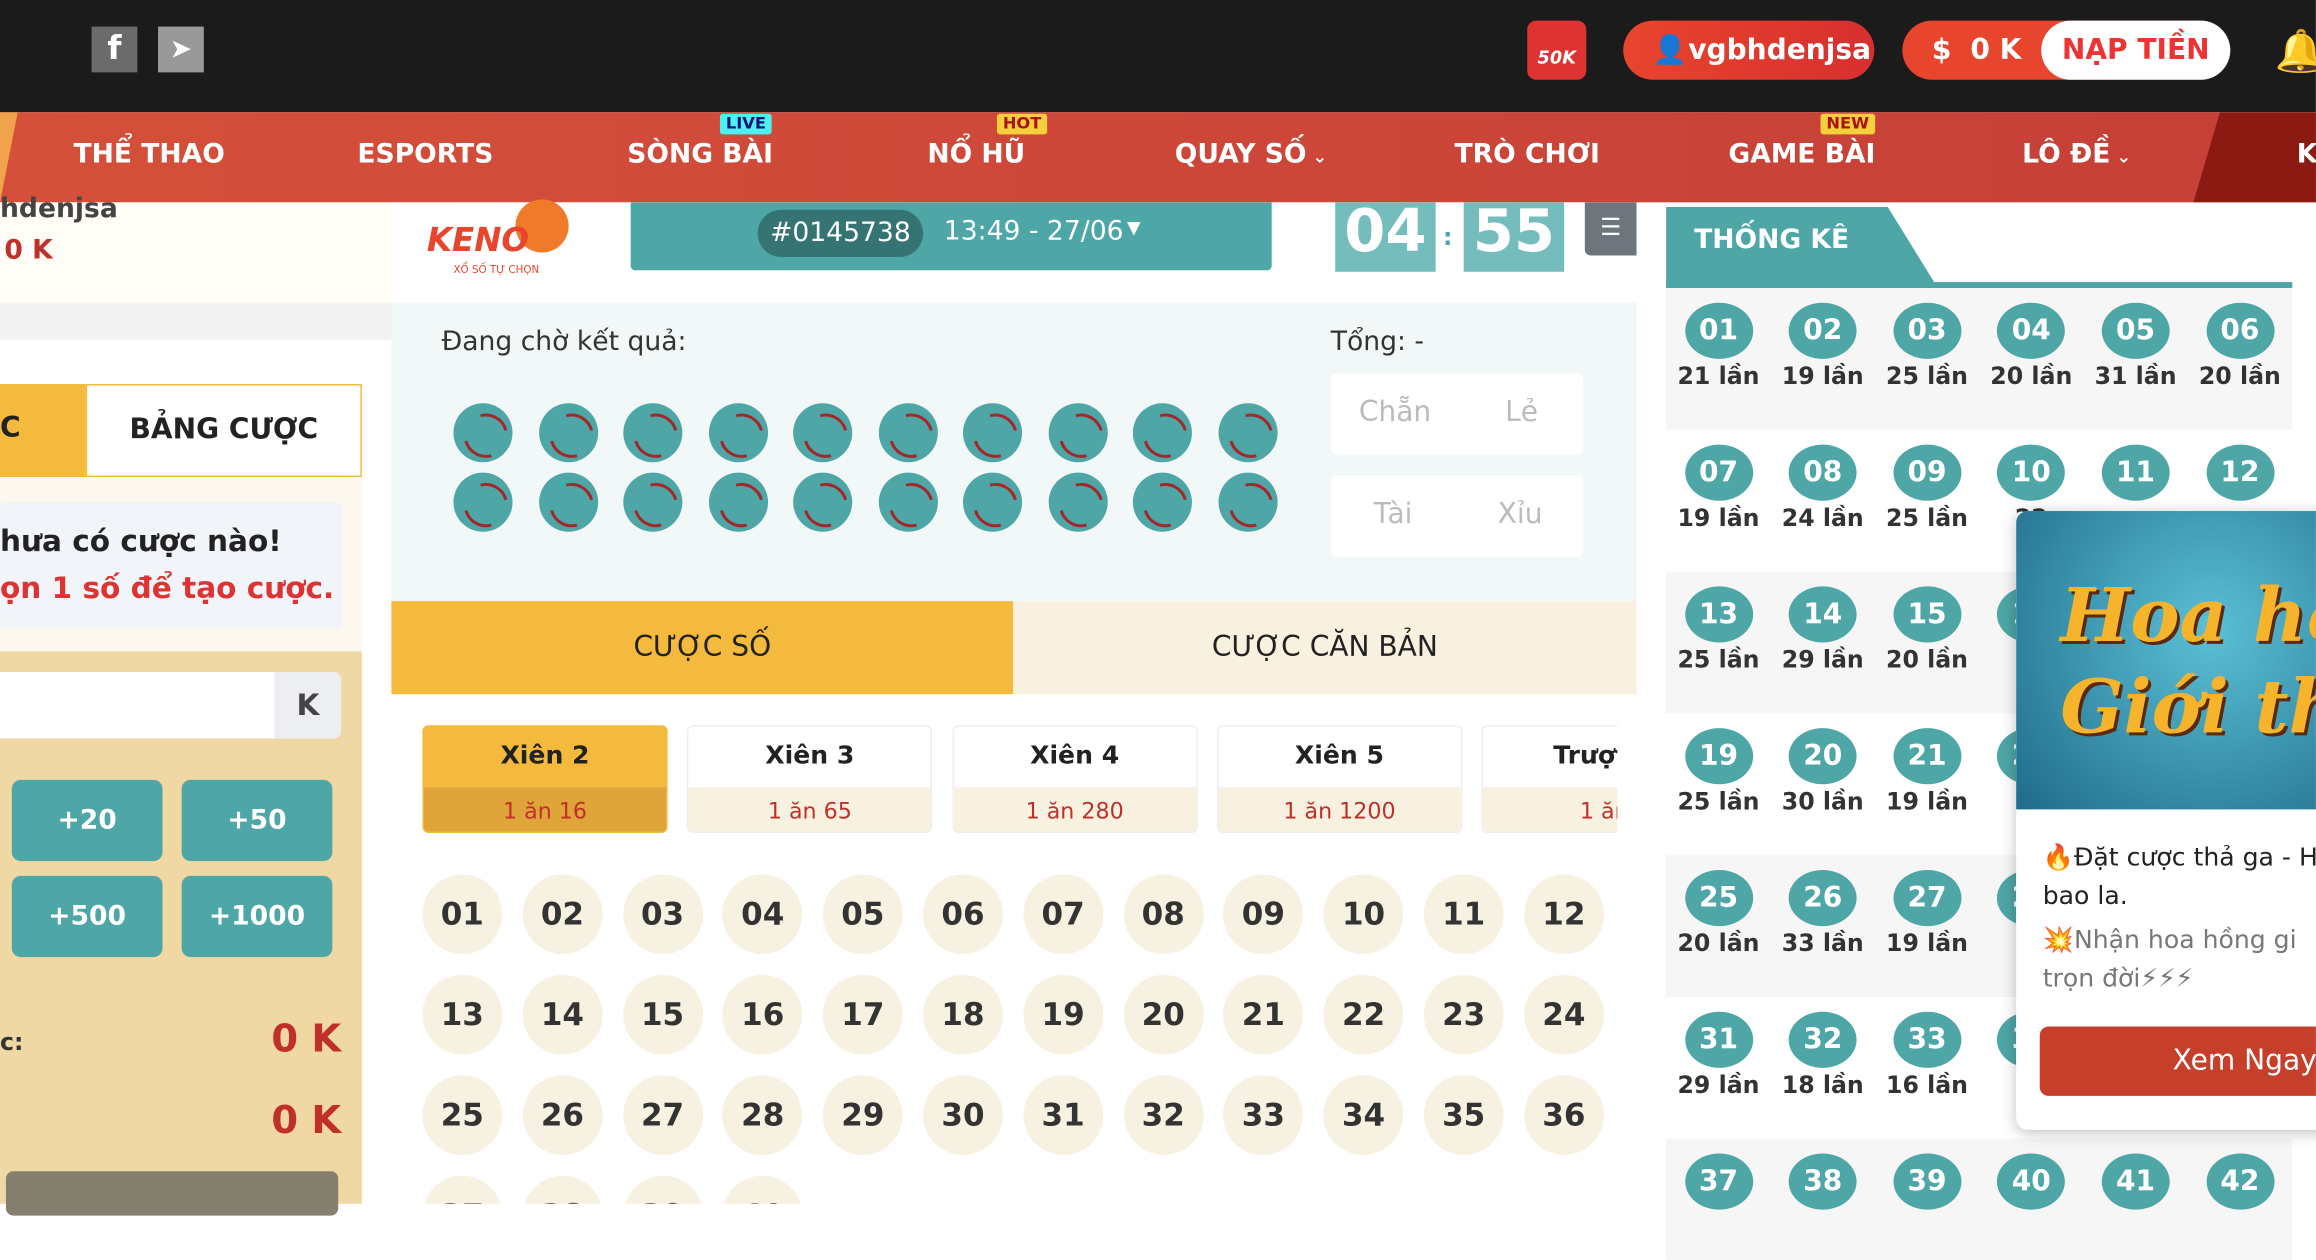  Describe the element at coordinates (1075, 779) in the screenshot. I see `bet-type-2: Xiên 4 1 ăn 280` at that location.